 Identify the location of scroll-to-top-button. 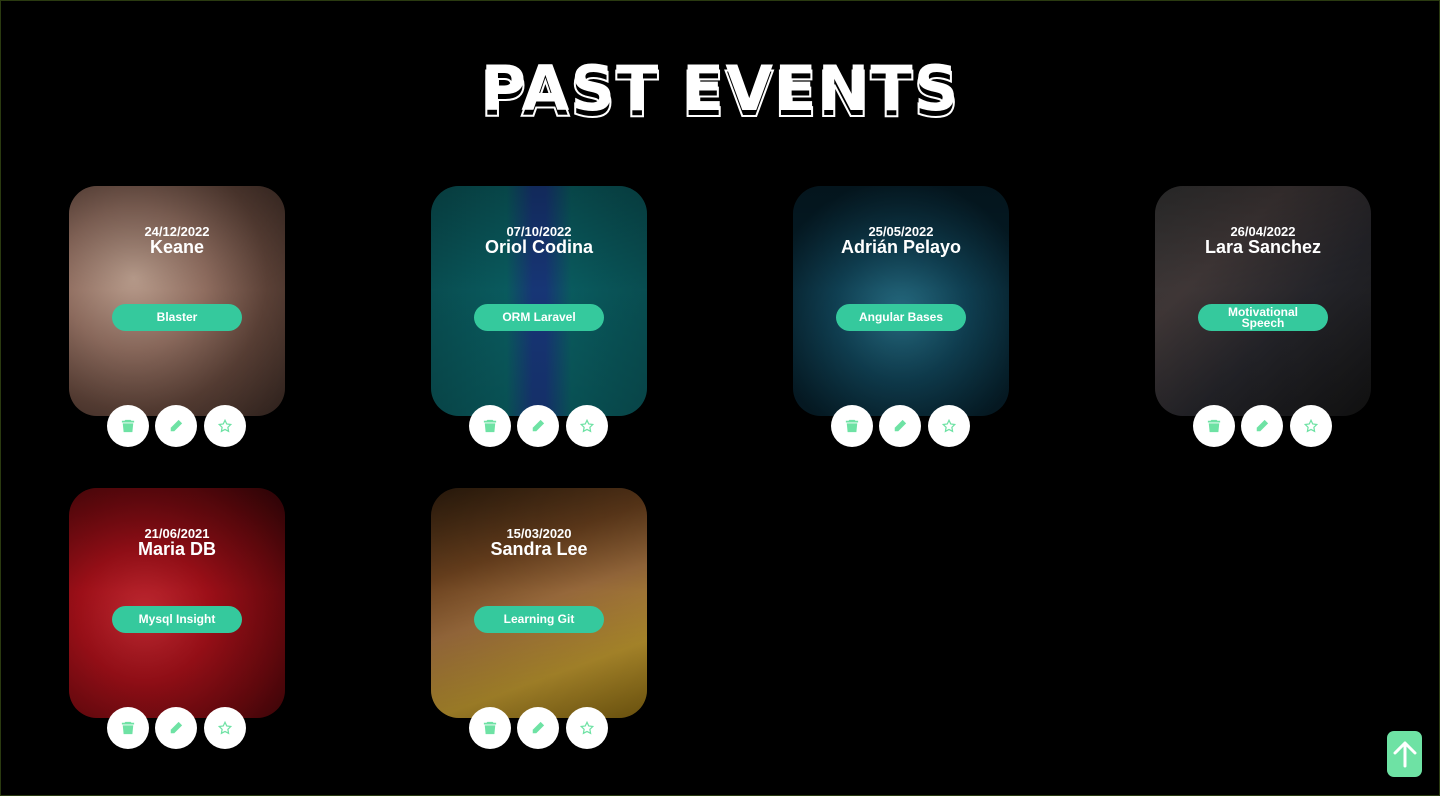
(1404, 754).